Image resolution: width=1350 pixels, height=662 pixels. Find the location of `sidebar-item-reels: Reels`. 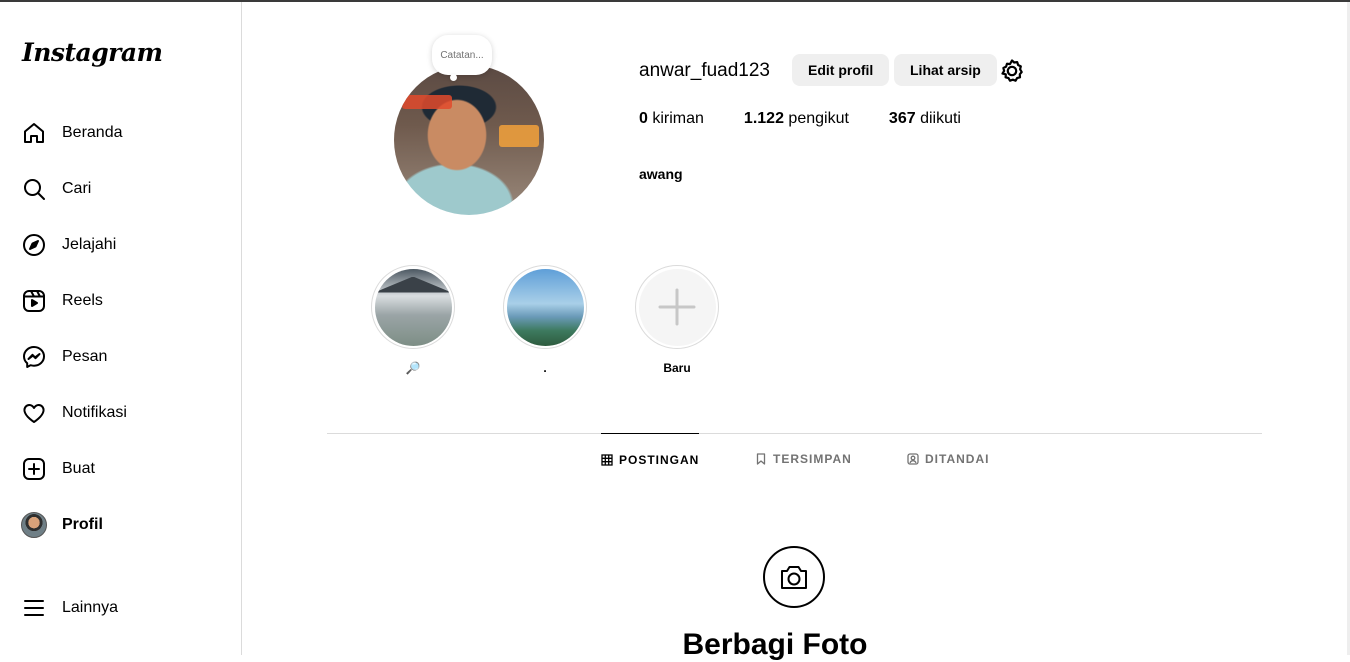

sidebar-item-reels: Reels is located at coordinates (61, 301).